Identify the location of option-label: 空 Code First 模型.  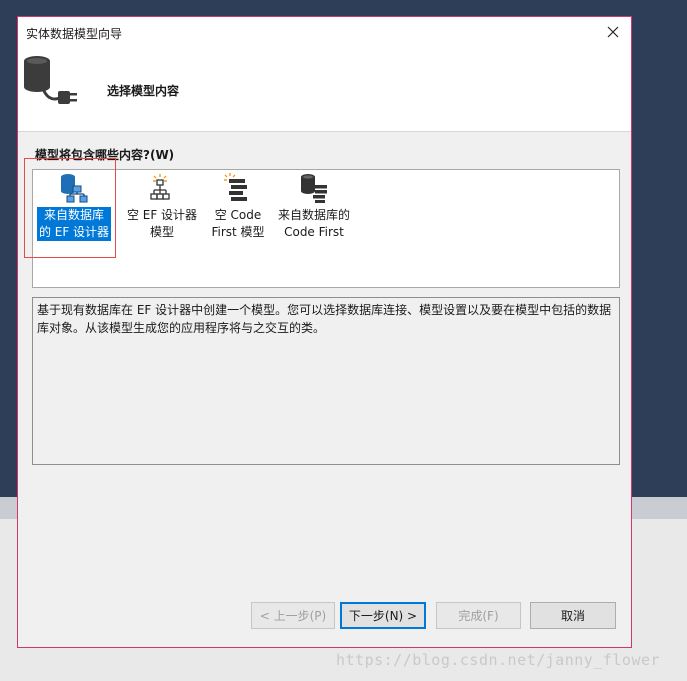
(238, 223).